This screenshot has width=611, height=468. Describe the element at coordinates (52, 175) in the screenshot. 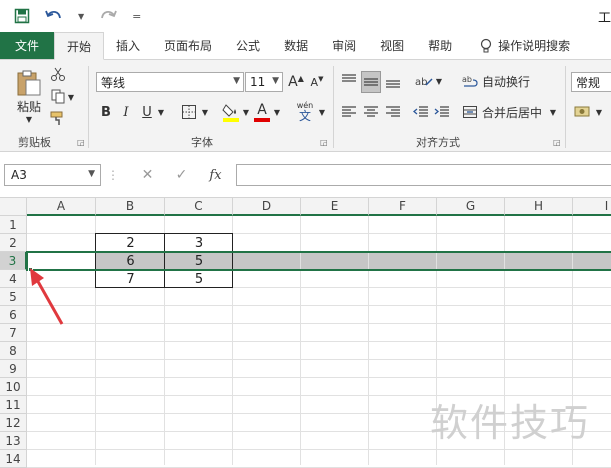

I see `name-box: A3 ▼` at that location.